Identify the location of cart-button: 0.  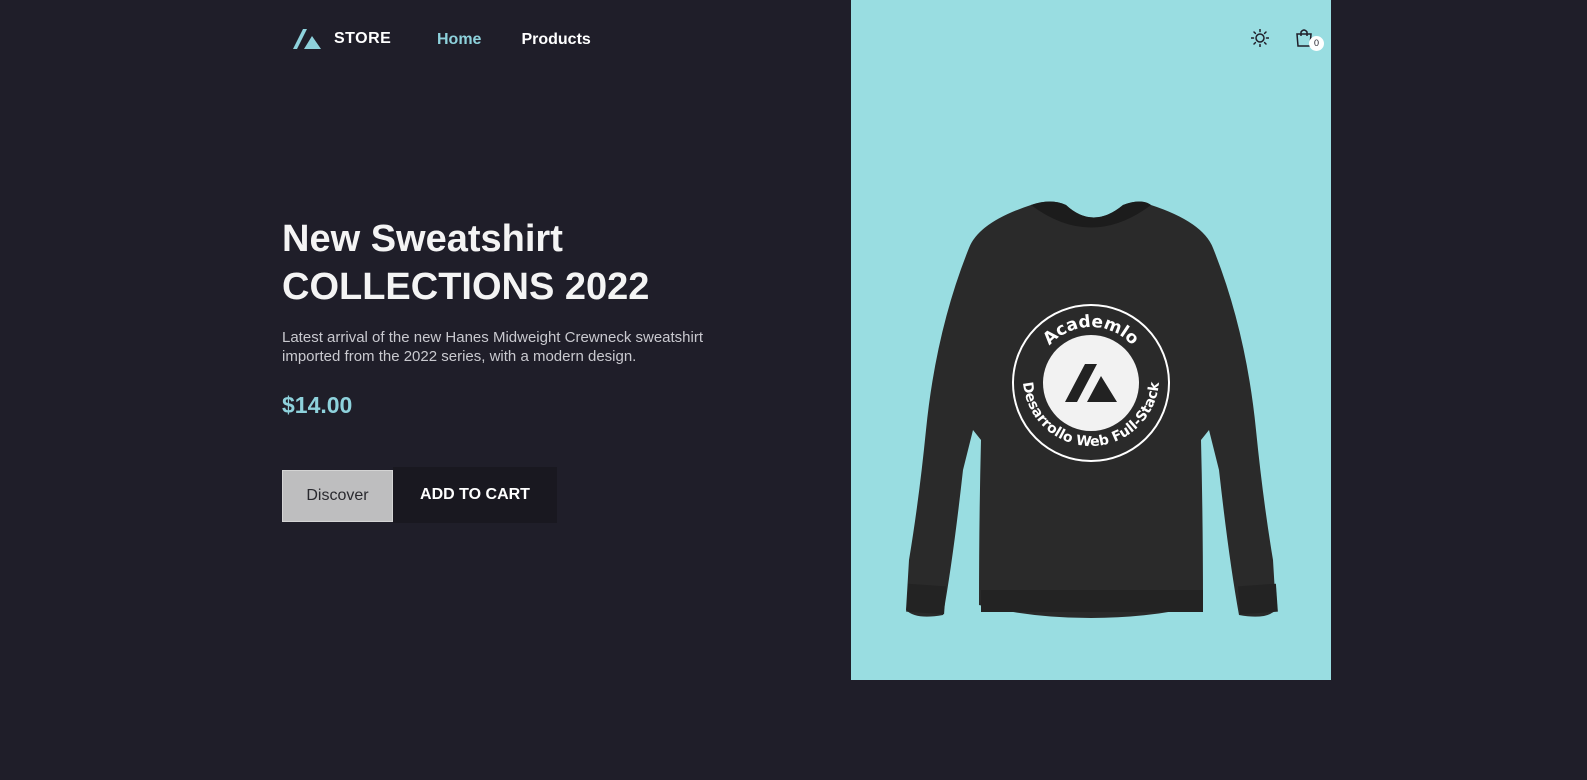
(1308, 38).